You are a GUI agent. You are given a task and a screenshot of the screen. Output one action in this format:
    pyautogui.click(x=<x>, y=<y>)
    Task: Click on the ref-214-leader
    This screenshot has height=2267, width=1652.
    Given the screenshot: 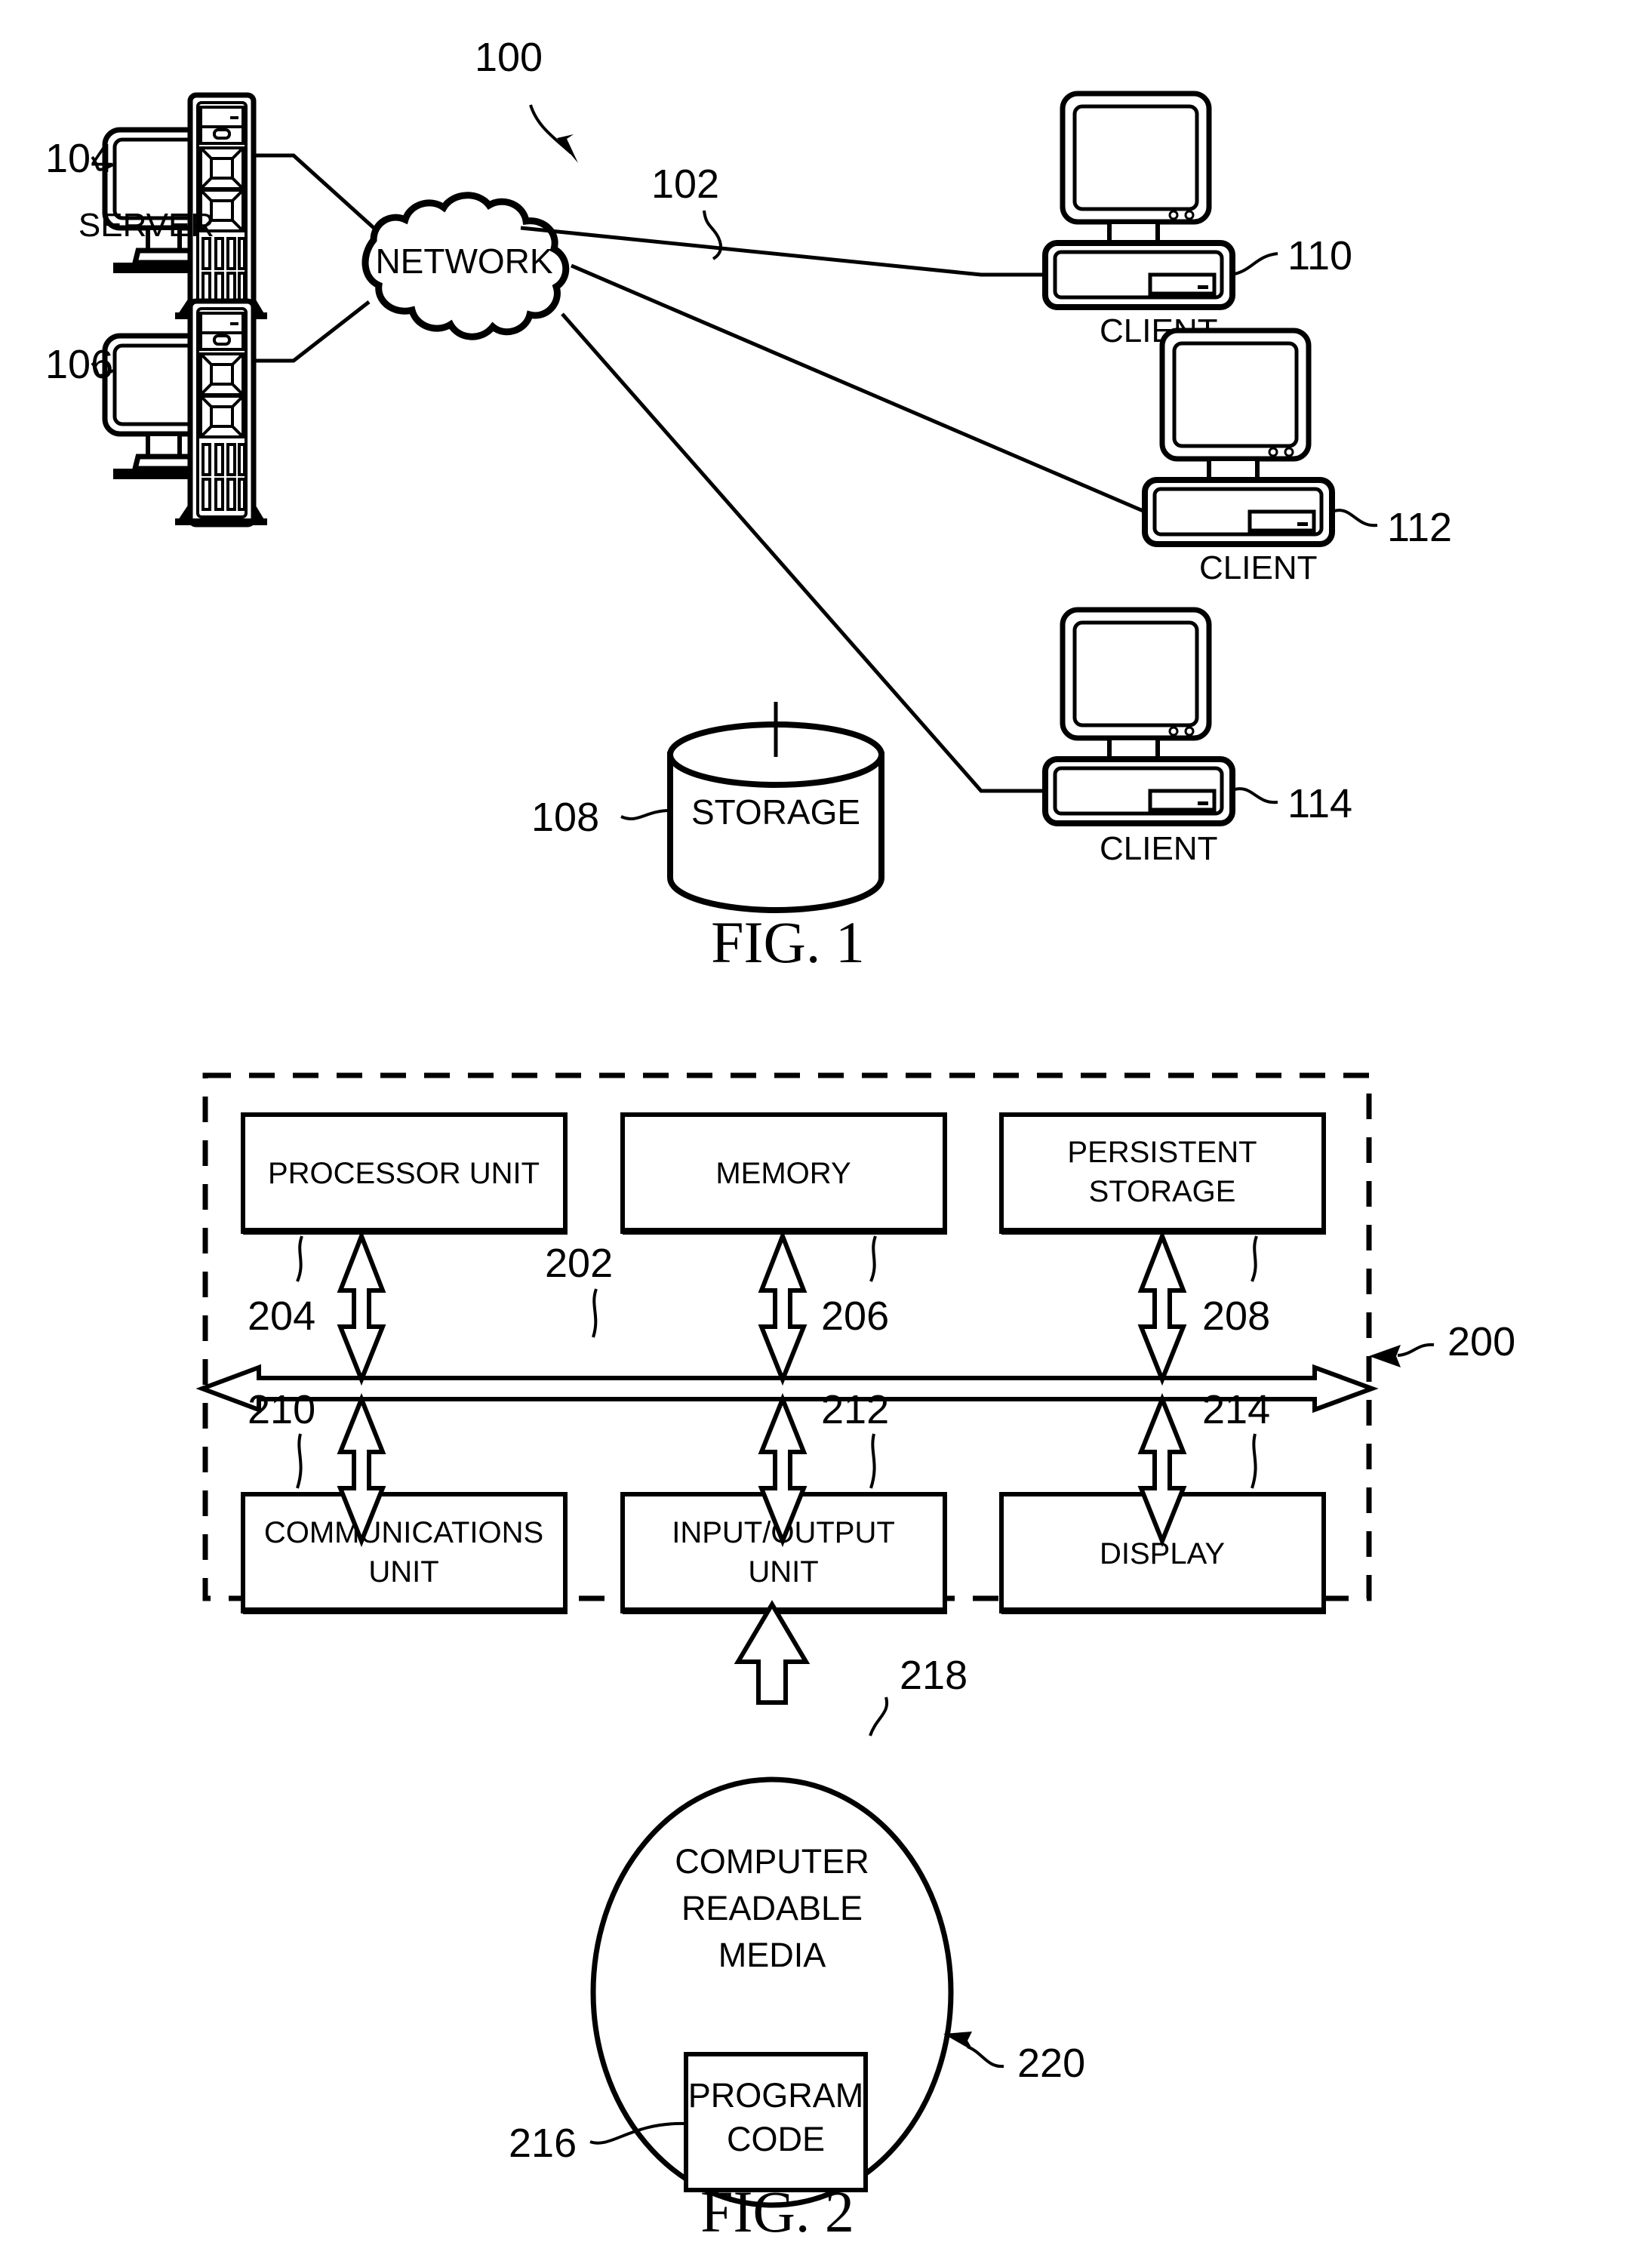 What is the action you would take?
    pyautogui.click(x=1254, y=1461)
    